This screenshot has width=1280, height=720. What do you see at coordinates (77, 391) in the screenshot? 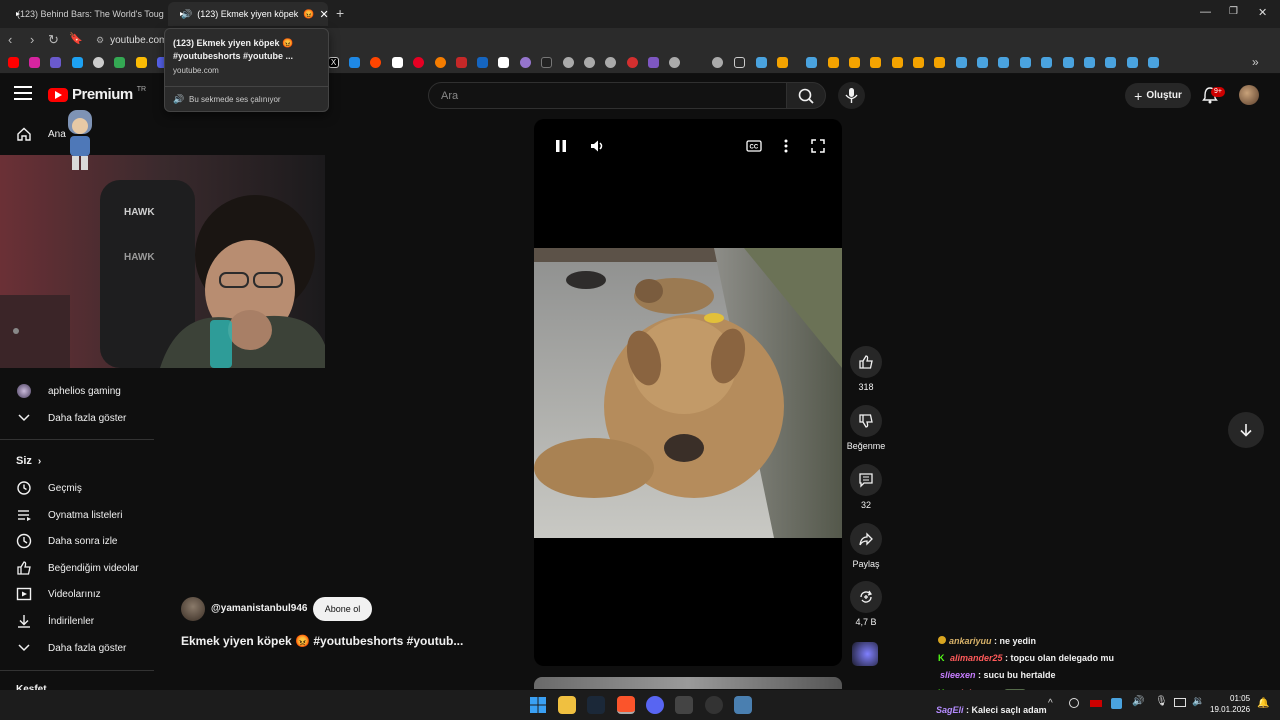
I see `sidebar-item-subscription: aphelios gaming` at bounding box center [77, 391].